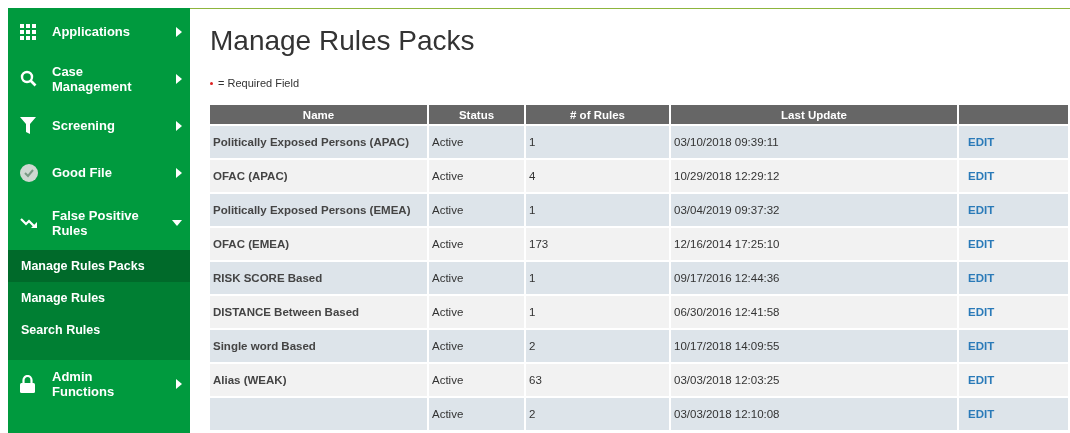  I want to click on sidebar-item: Screening, so click(99, 125).